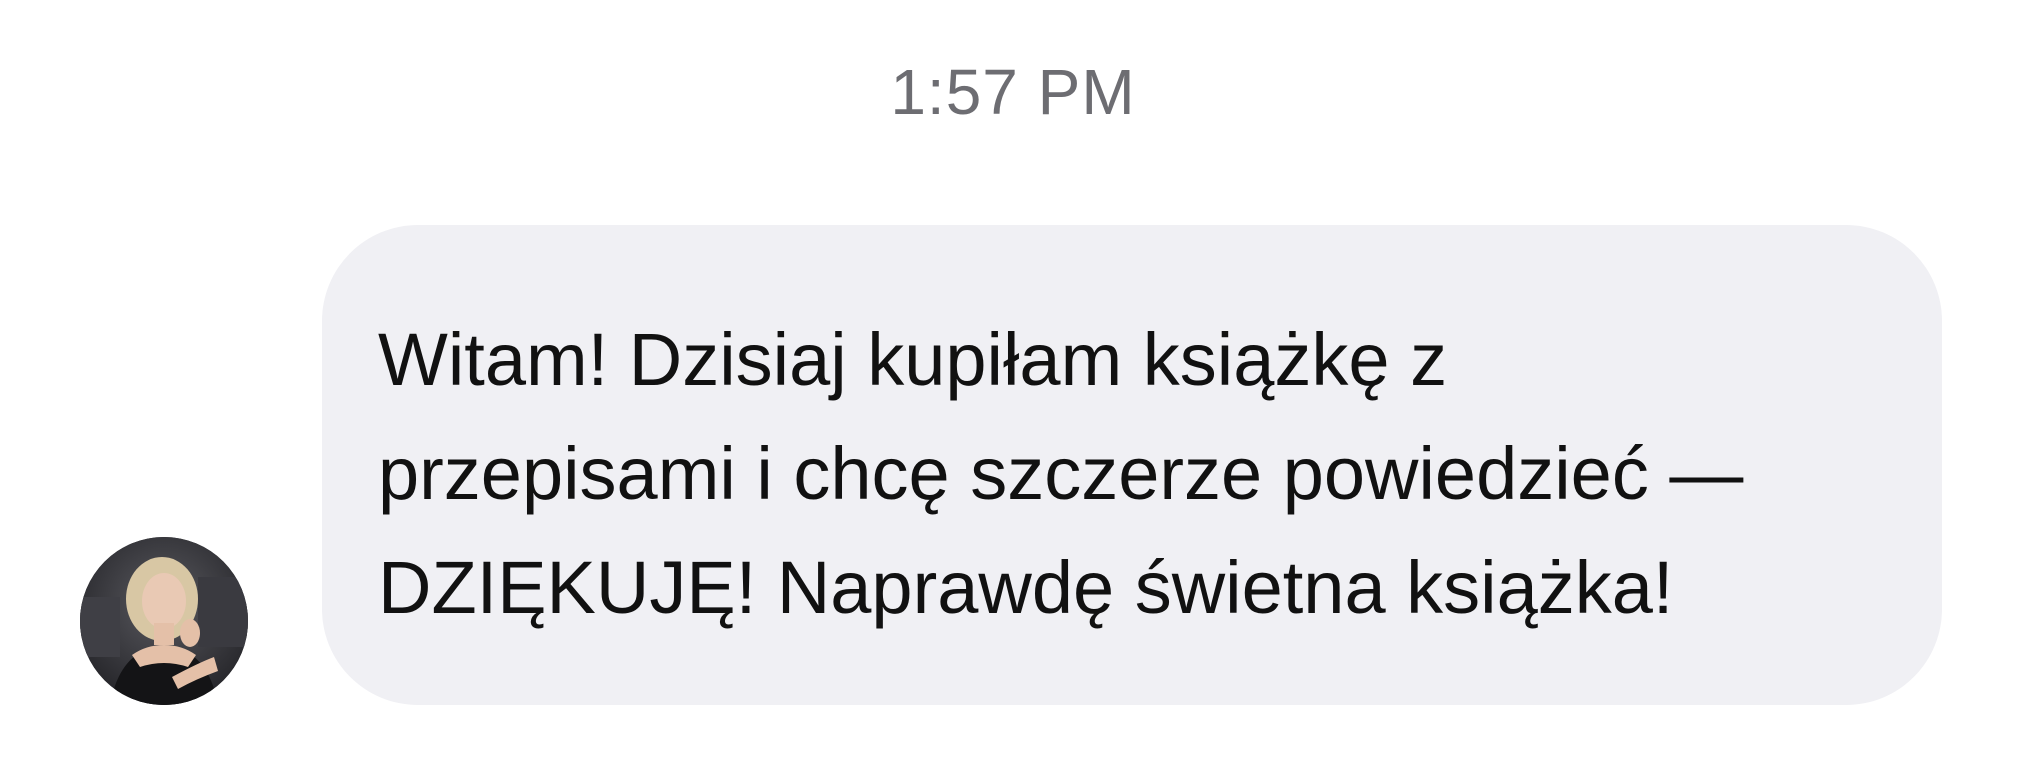 Image resolution: width=2026 pixels, height=770 pixels. Describe the element at coordinates (1013, 92) in the screenshot. I see `message-timestamp: 1:57 PM` at that location.